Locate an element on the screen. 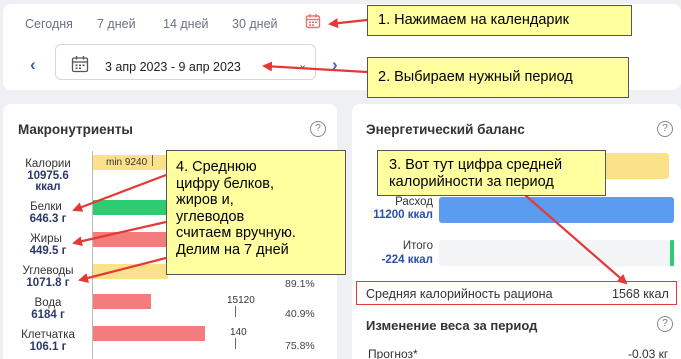 This screenshot has width=681, height=359. callout-2: 2. Выбираем нужный период is located at coordinates (498, 77).